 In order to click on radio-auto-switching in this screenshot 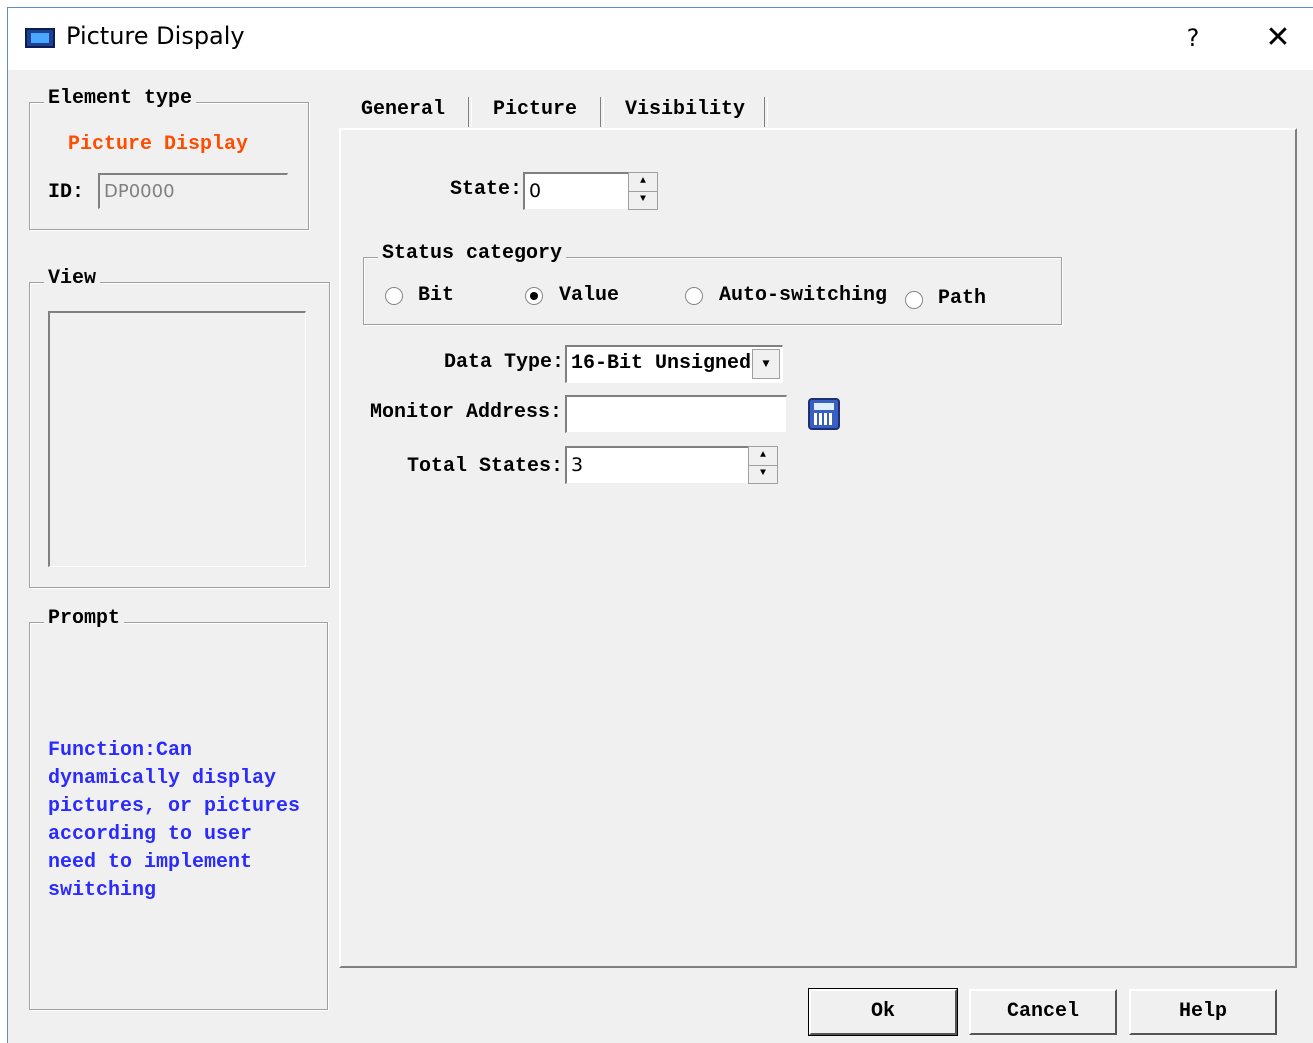, I will do `click(694, 296)`.